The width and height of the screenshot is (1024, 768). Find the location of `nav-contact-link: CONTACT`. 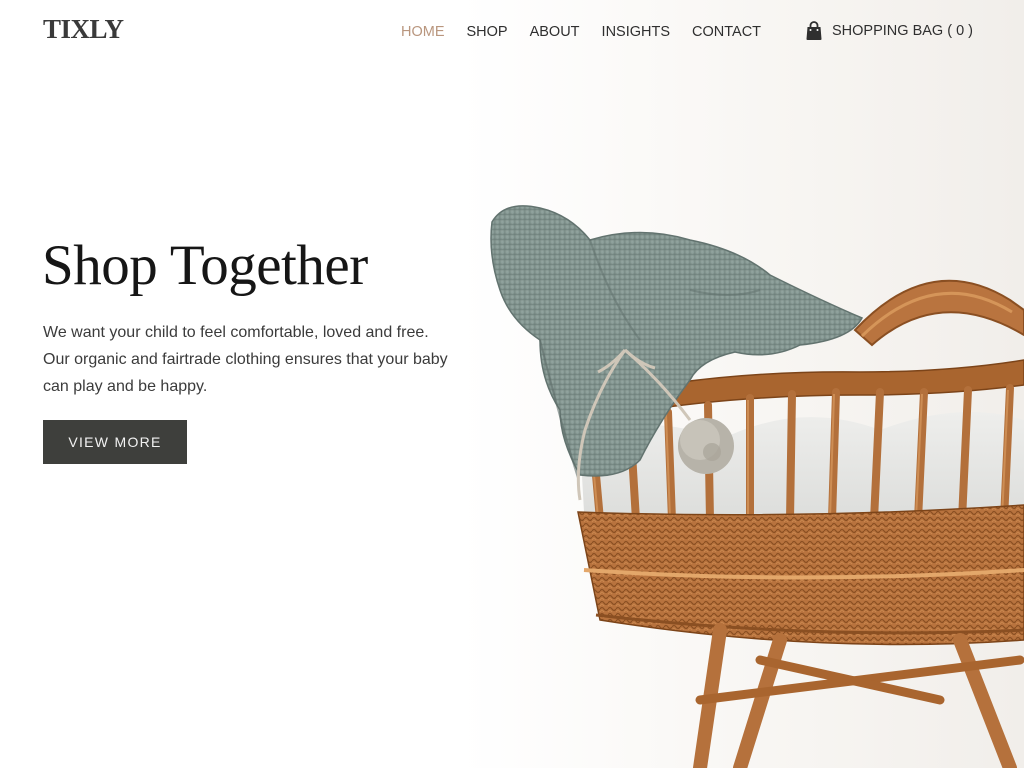

nav-contact-link: CONTACT is located at coordinates (726, 32).